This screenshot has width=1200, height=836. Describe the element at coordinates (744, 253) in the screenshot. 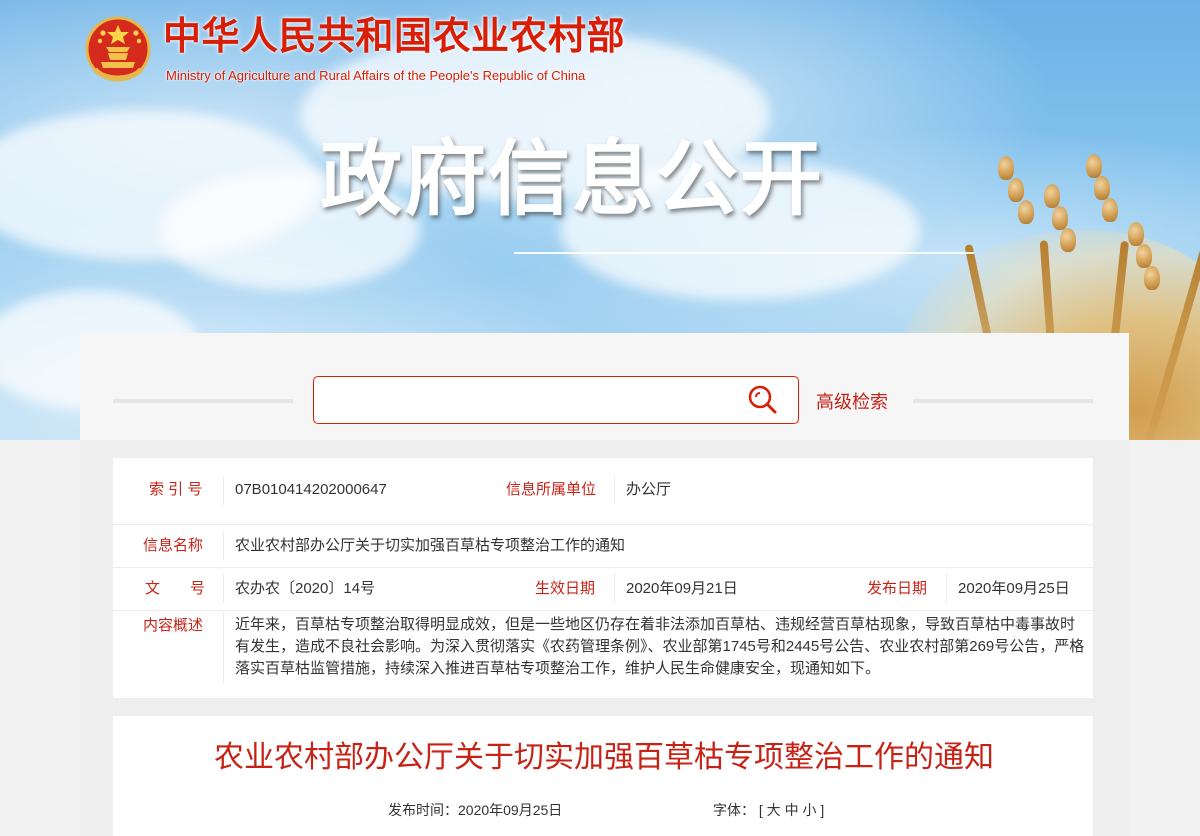

I see `title-divider` at that location.